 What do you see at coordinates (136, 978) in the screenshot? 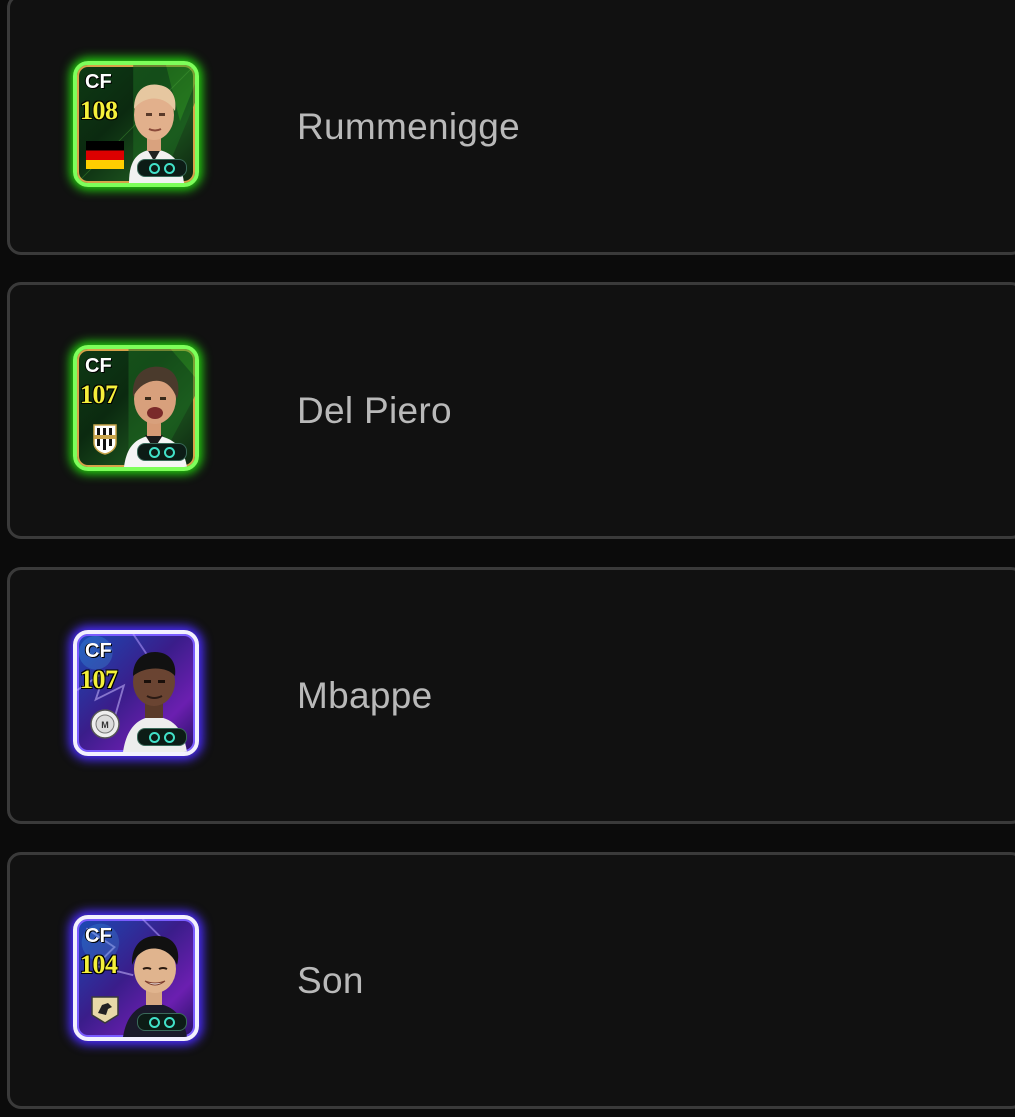
I see `player-card: CF 104` at bounding box center [136, 978].